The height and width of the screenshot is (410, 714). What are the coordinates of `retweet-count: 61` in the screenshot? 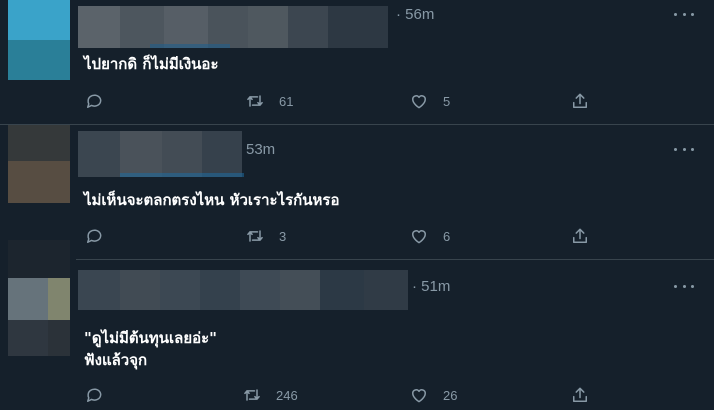 It's located at (286, 101).